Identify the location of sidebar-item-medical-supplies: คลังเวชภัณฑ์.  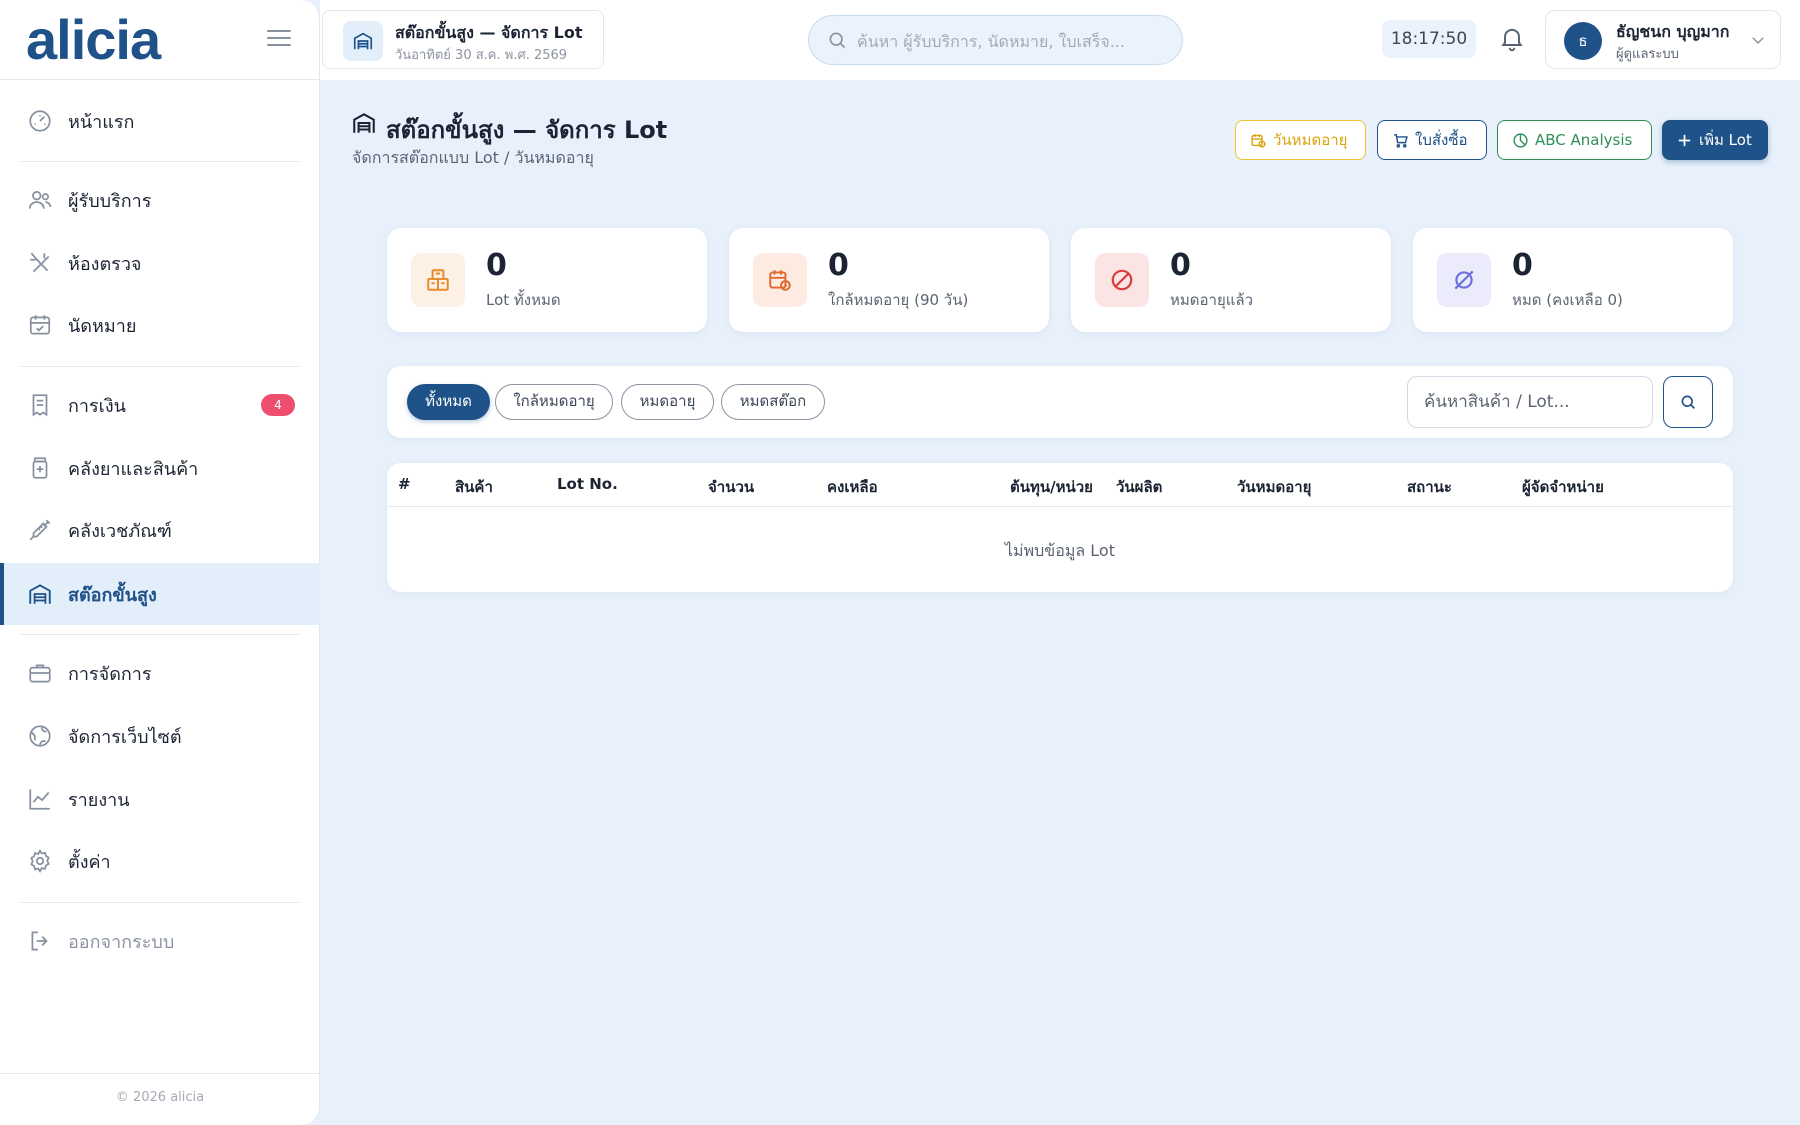
(160, 530).